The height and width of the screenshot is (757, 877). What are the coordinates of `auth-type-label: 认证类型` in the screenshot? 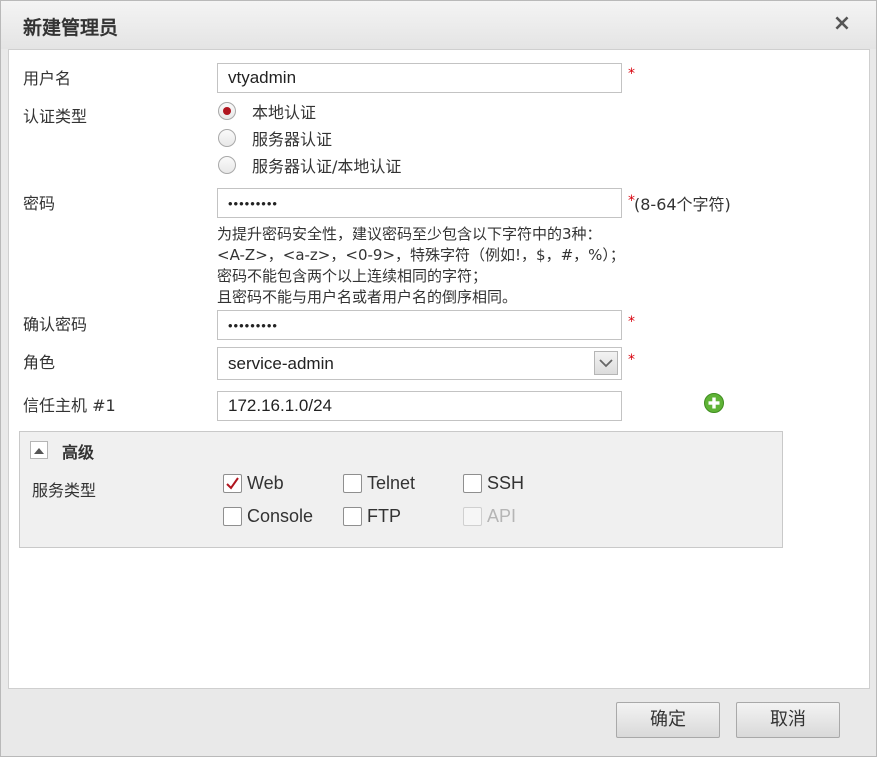 It's located at (55, 116).